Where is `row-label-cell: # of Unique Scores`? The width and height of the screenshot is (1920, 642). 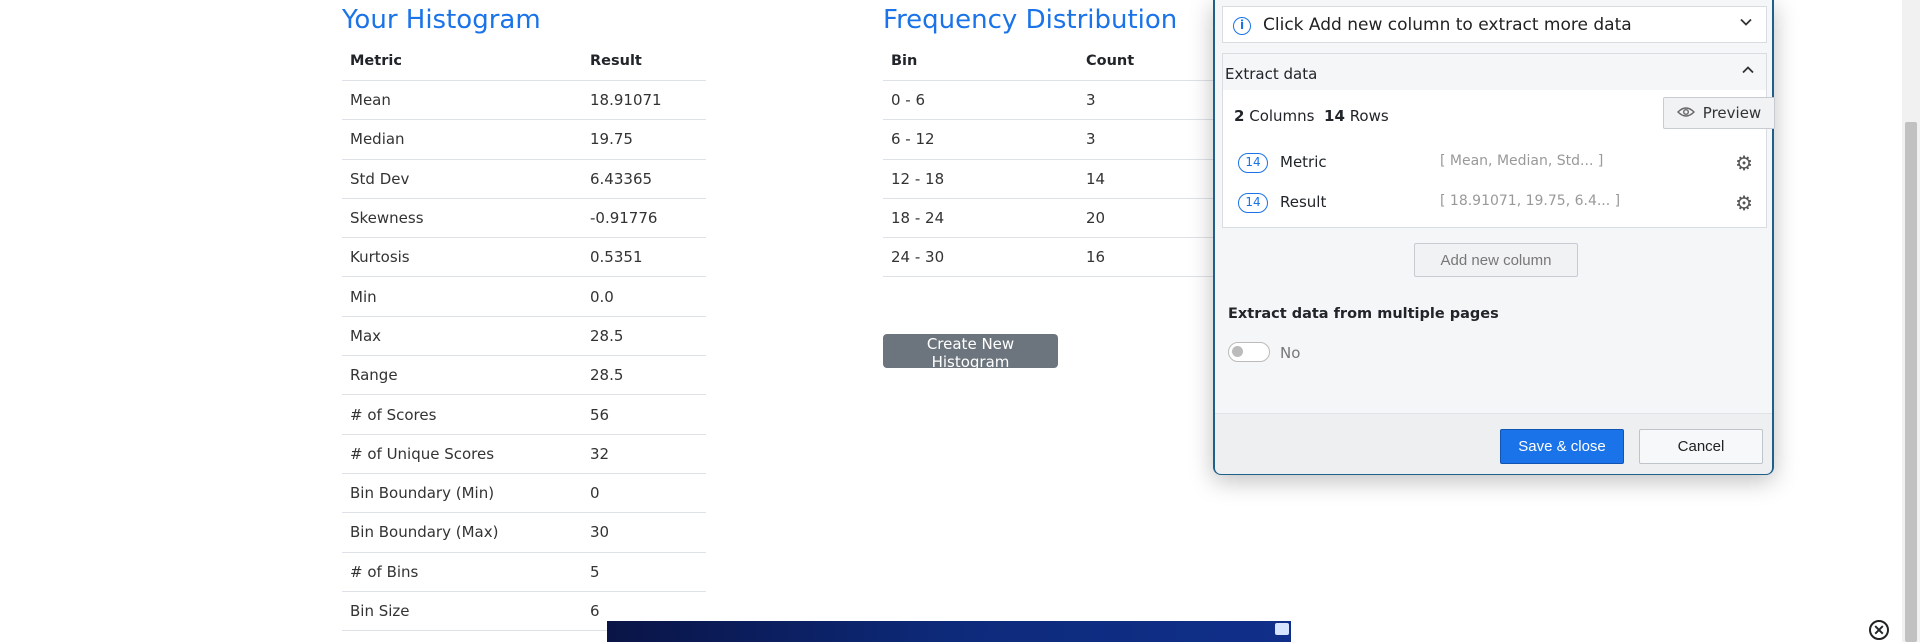
row-label-cell: # of Unique Scores is located at coordinates (462, 454).